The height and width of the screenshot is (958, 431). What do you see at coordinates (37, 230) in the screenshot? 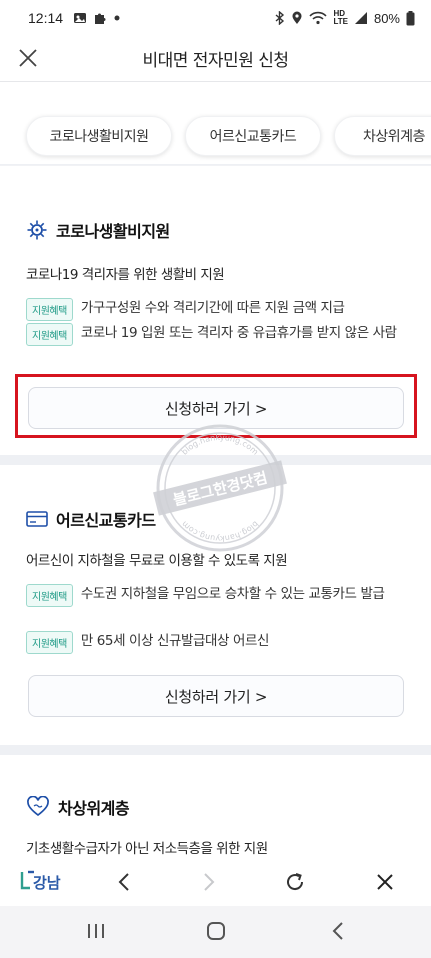
I see `virus-icon` at bounding box center [37, 230].